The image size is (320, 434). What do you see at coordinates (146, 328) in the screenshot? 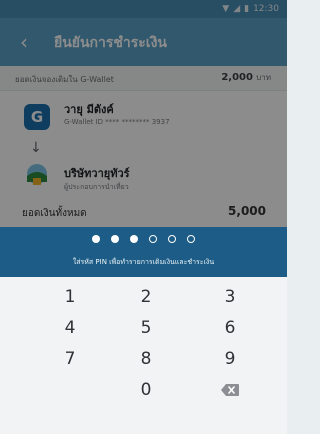
I see `key-5: 5` at bounding box center [146, 328].